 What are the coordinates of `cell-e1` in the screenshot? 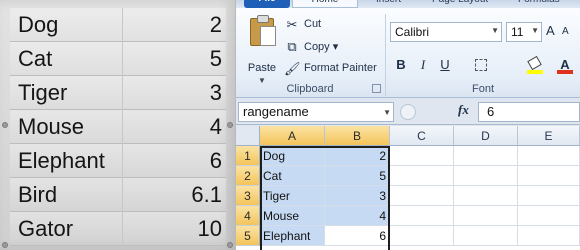 It's located at (549, 156).